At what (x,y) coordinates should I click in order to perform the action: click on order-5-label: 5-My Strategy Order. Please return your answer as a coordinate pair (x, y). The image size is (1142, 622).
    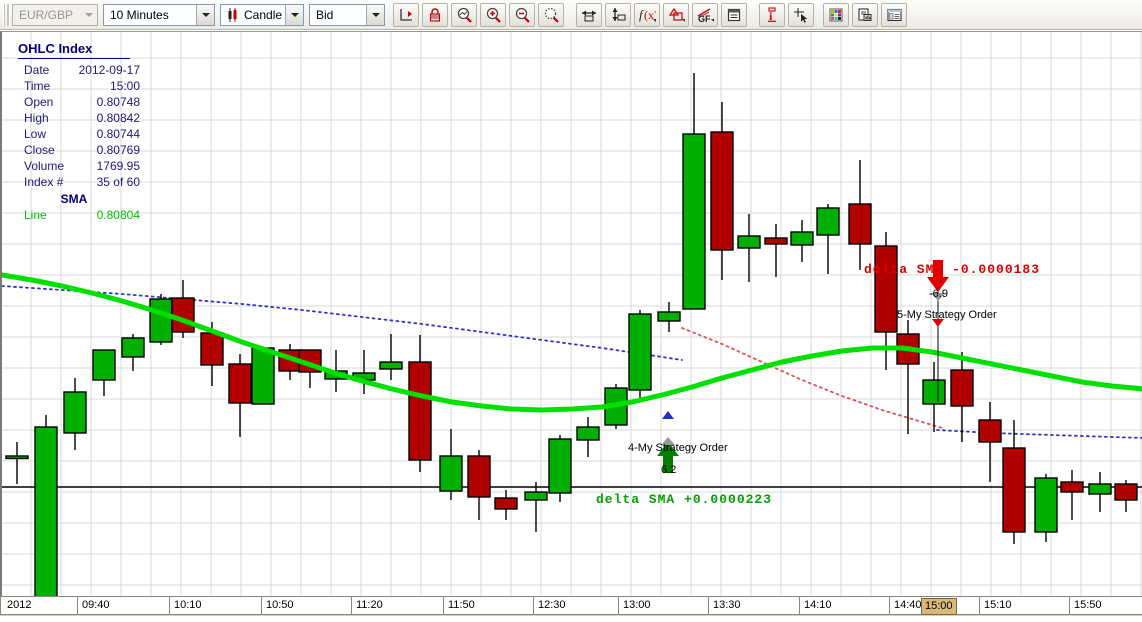
    Looking at the image, I should click on (947, 315).